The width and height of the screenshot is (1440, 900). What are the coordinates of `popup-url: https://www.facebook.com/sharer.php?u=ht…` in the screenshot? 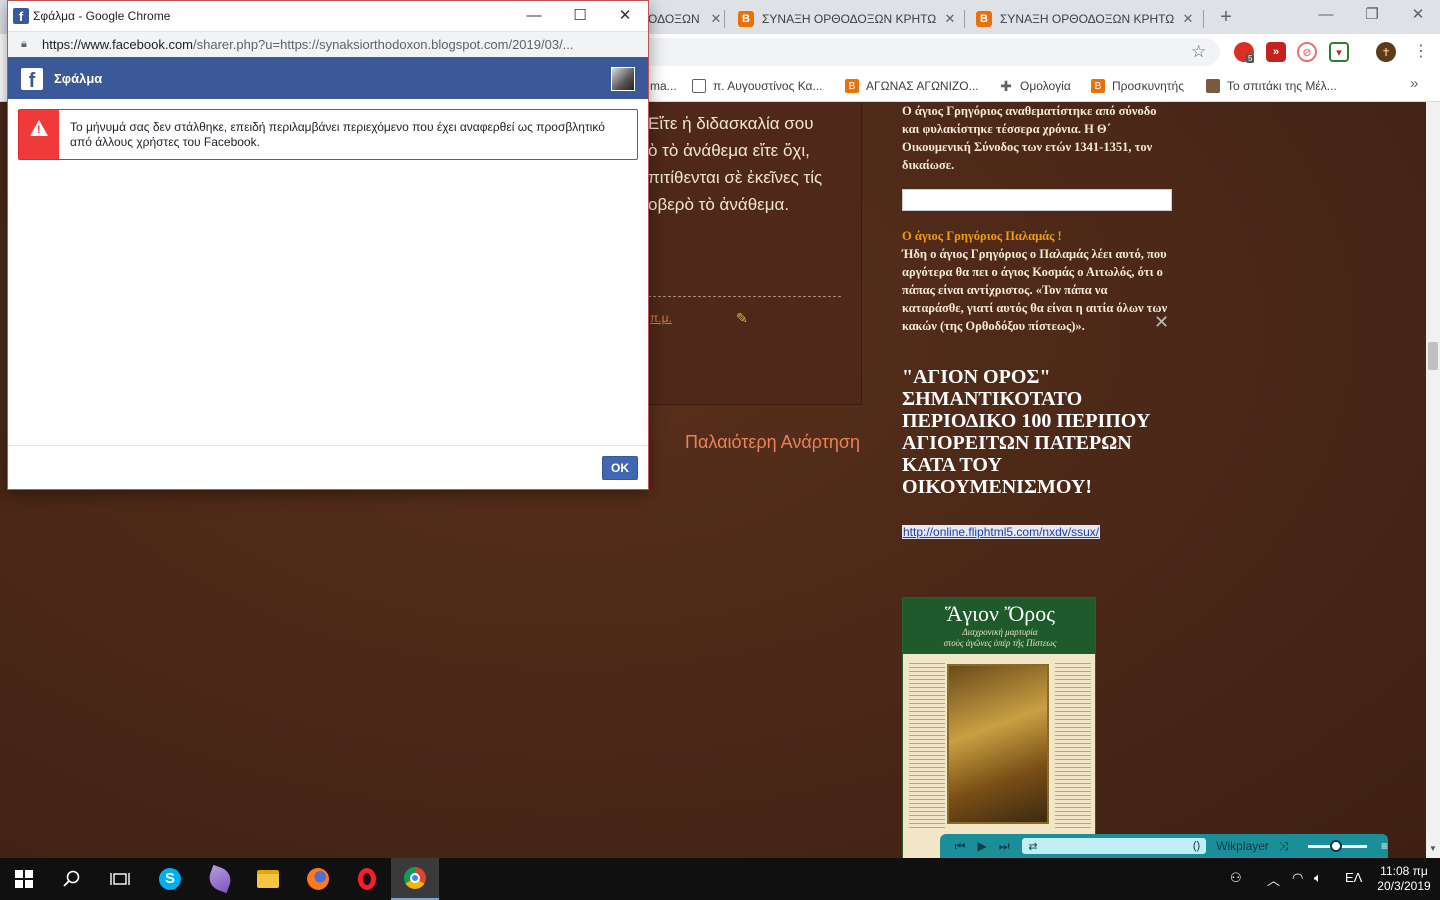 It's located at (308, 44).